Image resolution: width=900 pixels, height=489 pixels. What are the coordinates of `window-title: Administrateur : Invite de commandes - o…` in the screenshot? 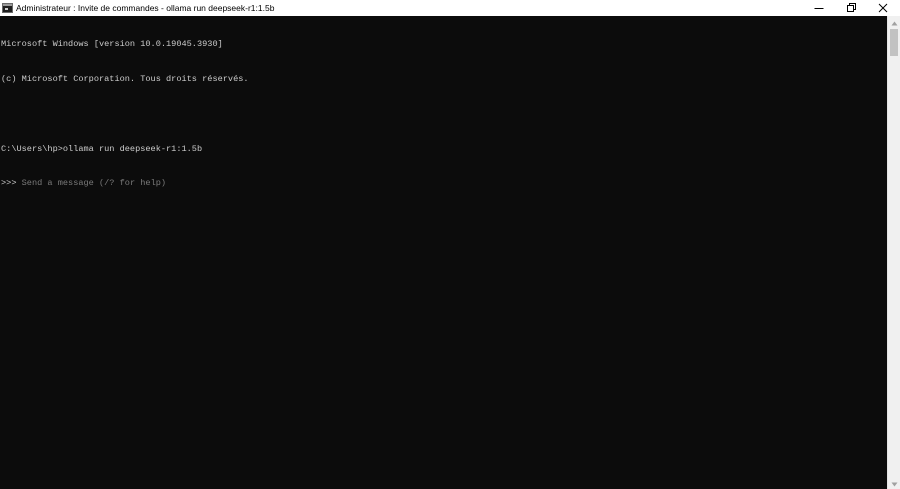 It's located at (145, 8).